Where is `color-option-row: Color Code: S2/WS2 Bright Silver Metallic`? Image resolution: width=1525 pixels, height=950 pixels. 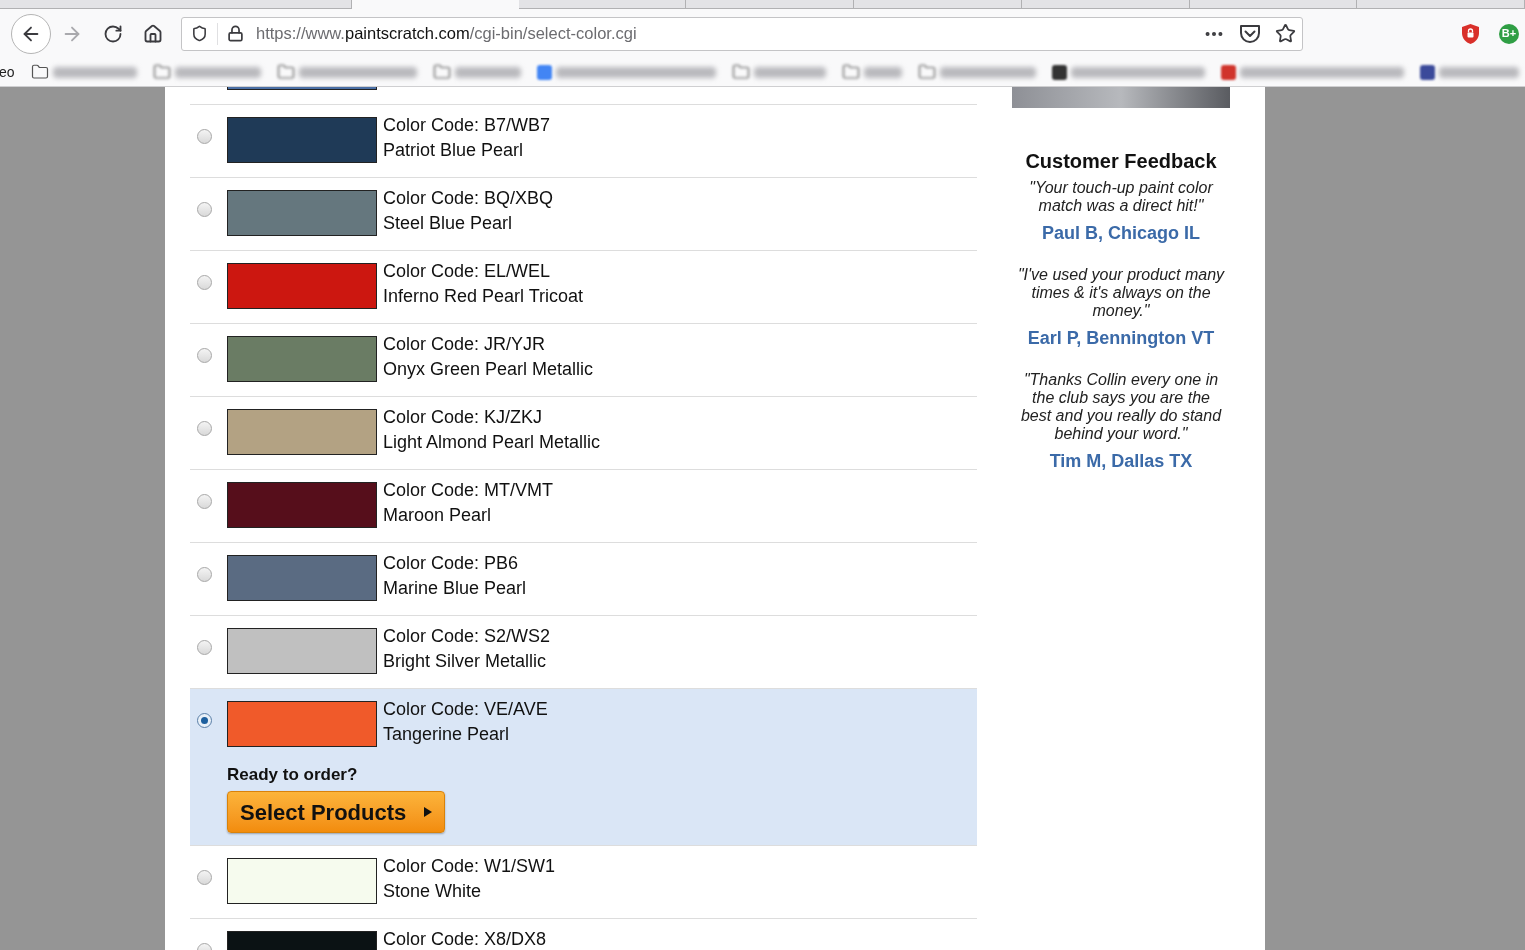
color-option-row: Color Code: S2/WS2 Bright Silver Metallic is located at coordinates (583, 651).